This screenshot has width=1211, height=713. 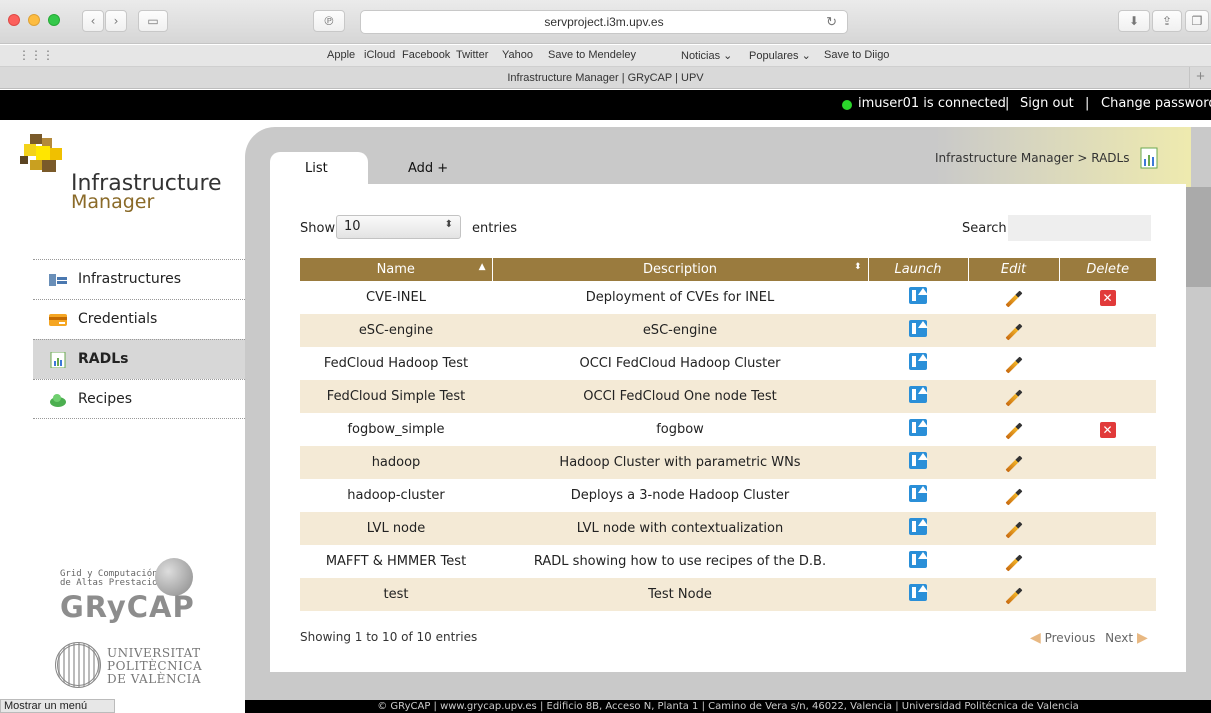 I want to click on entries-label: entries, so click(x=495, y=228).